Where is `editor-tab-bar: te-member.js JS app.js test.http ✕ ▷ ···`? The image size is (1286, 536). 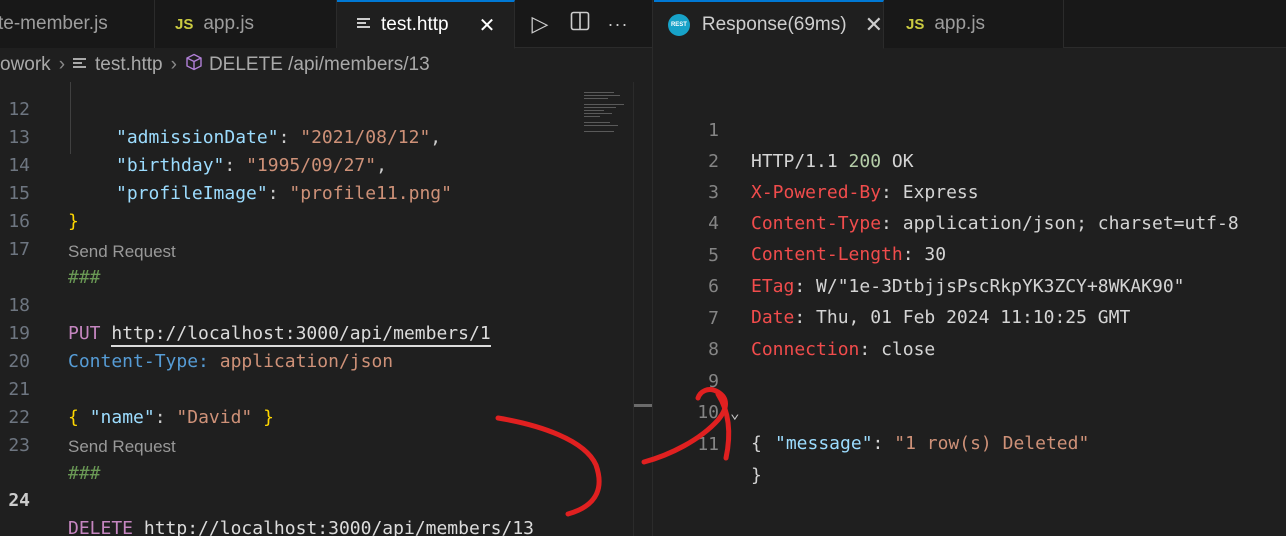
editor-tab-bar: te-member.js JS app.js test.http ✕ ▷ ··· is located at coordinates (326, 24).